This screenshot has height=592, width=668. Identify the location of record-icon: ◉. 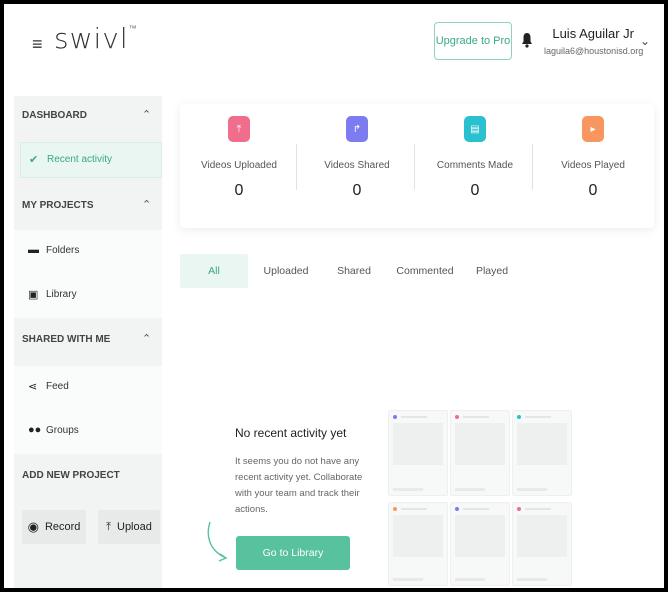
(33, 526).